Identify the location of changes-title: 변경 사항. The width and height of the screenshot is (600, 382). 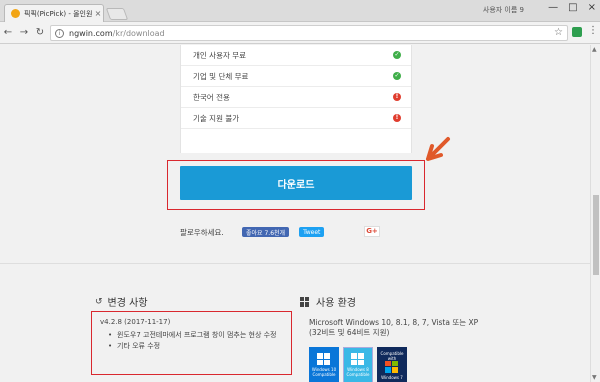
(127, 303).